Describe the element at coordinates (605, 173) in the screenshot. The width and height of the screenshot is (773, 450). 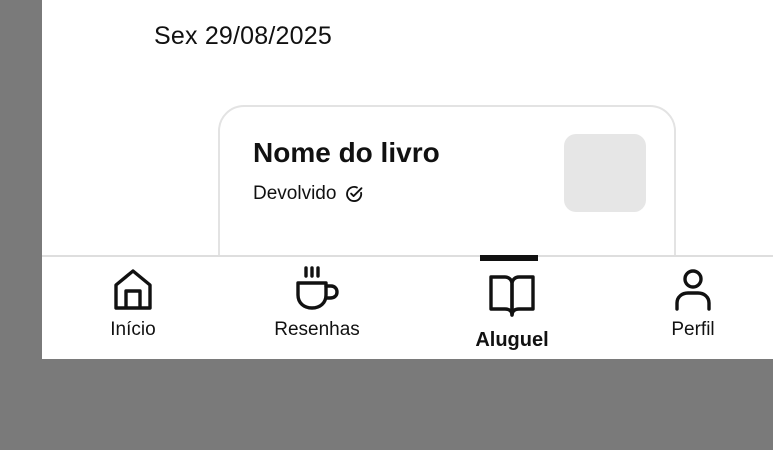
I see `book-cover-thumbnail` at that location.